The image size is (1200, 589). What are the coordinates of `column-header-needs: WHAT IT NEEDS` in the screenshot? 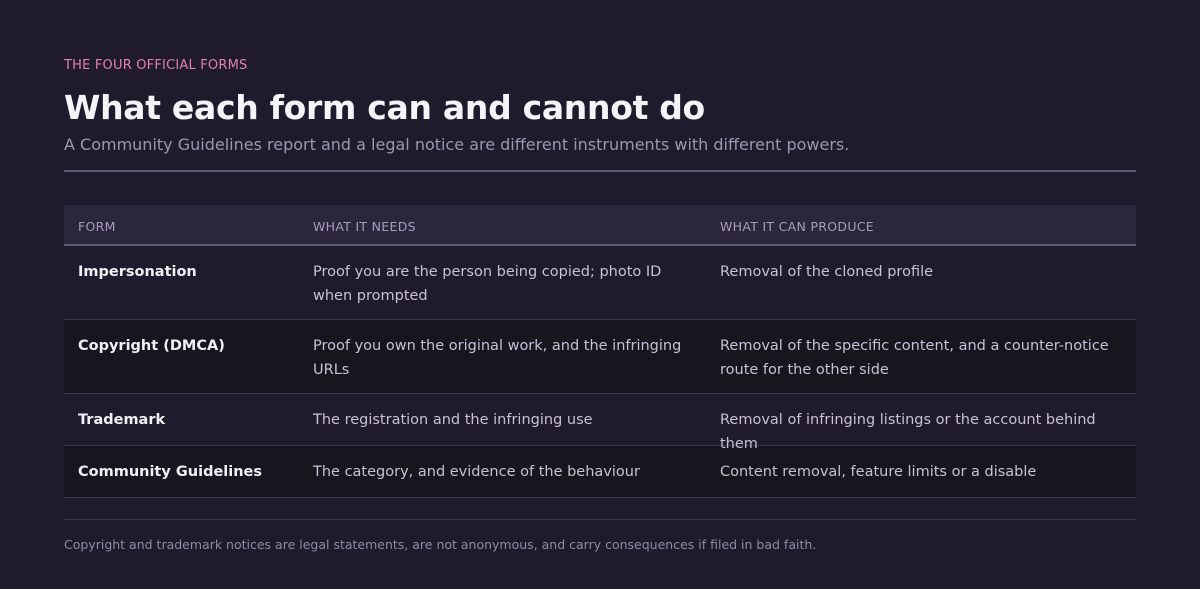 It's located at (364, 226).